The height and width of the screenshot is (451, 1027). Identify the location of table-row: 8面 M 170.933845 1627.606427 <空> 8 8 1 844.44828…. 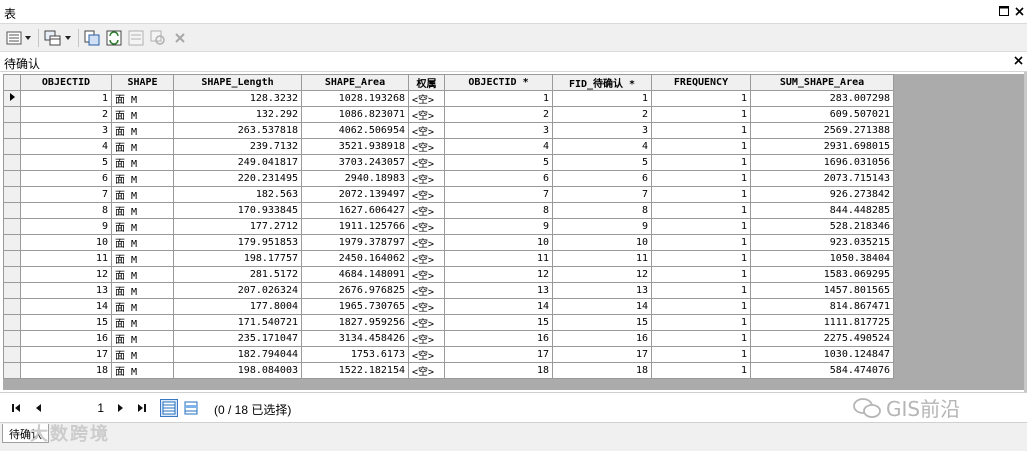
(448, 210).